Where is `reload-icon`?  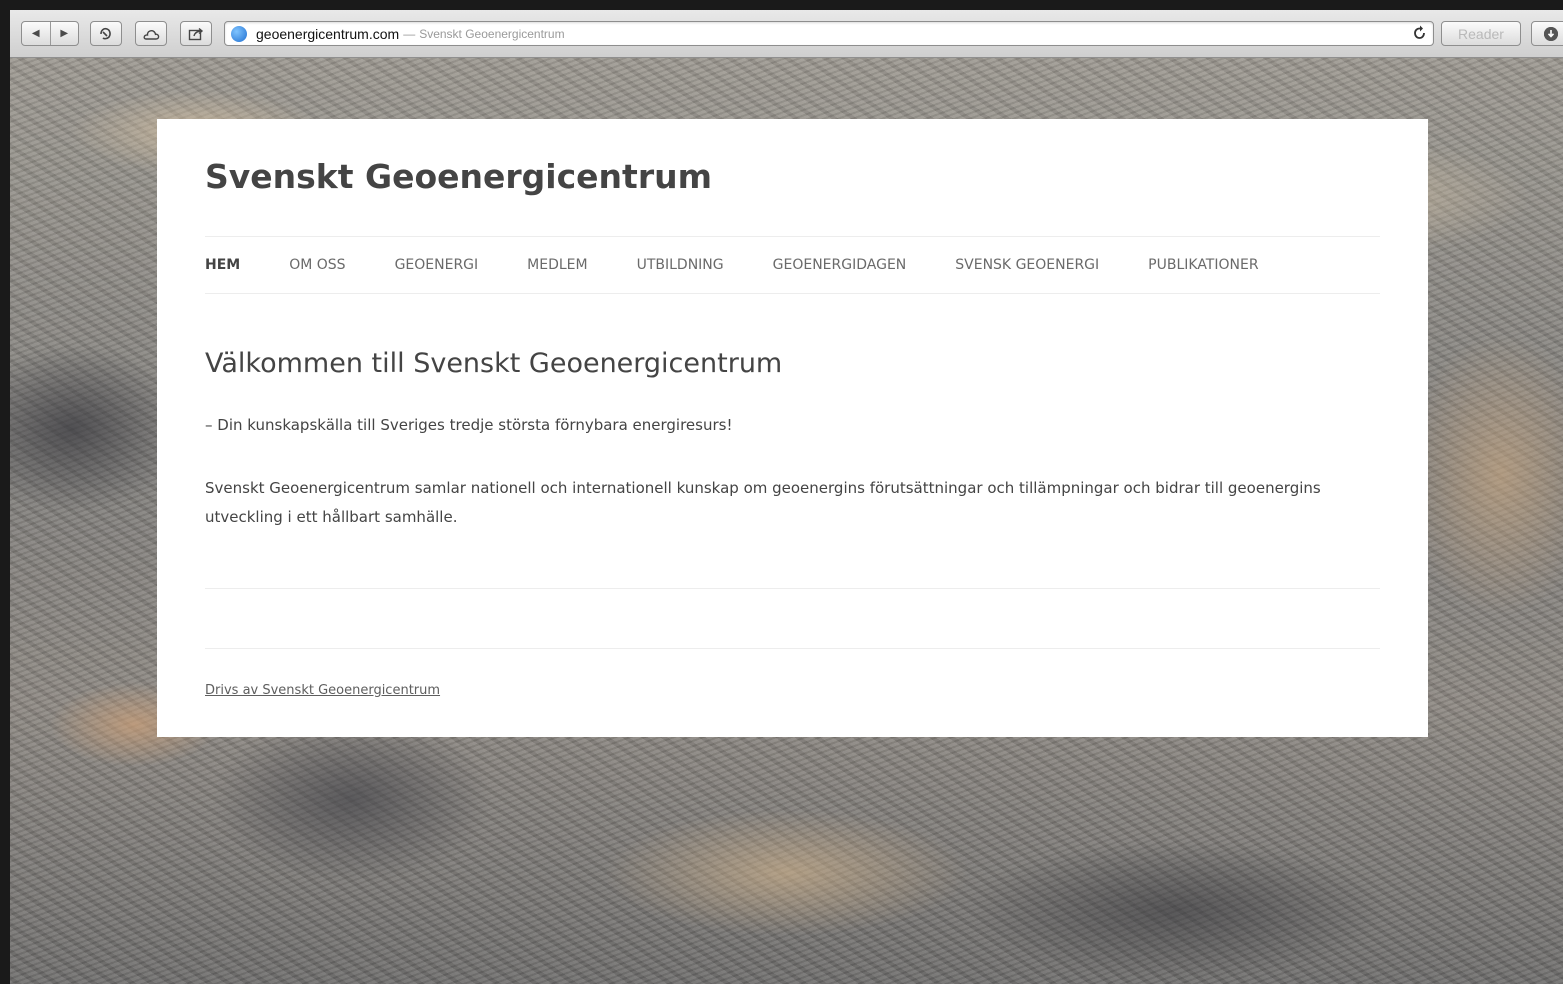 reload-icon is located at coordinates (1420, 34).